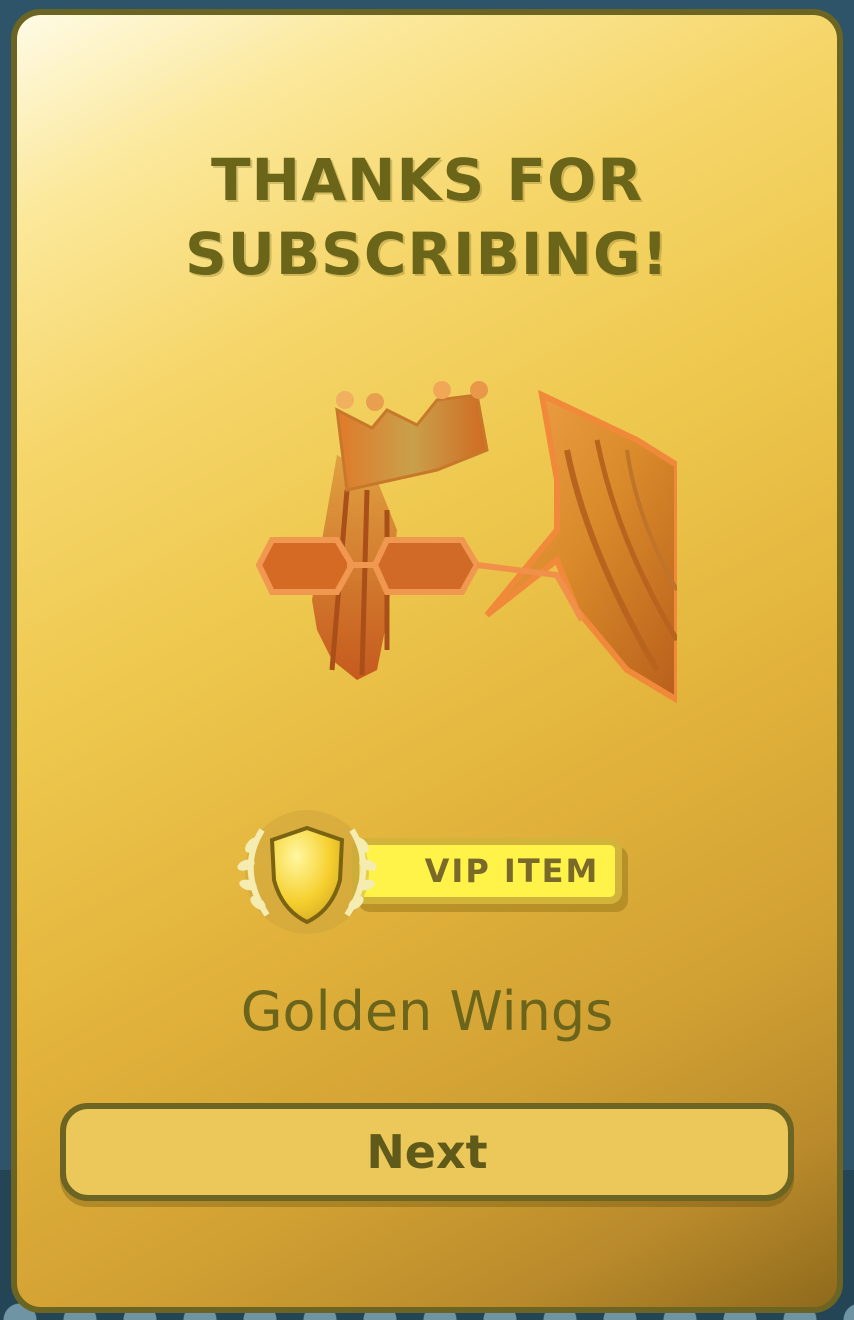 The height and width of the screenshot is (1320, 854). I want to click on golden-wings-icon, so click(466, 542).